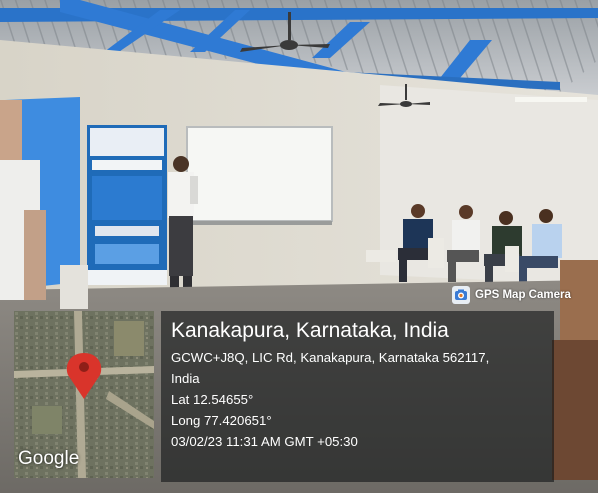 Image resolution: width=598 pixels, height=493 pixels. Describe the element at coordinates (212, 399) in the screenshot. I see `latitude: Lat 12.54655°` at that location.